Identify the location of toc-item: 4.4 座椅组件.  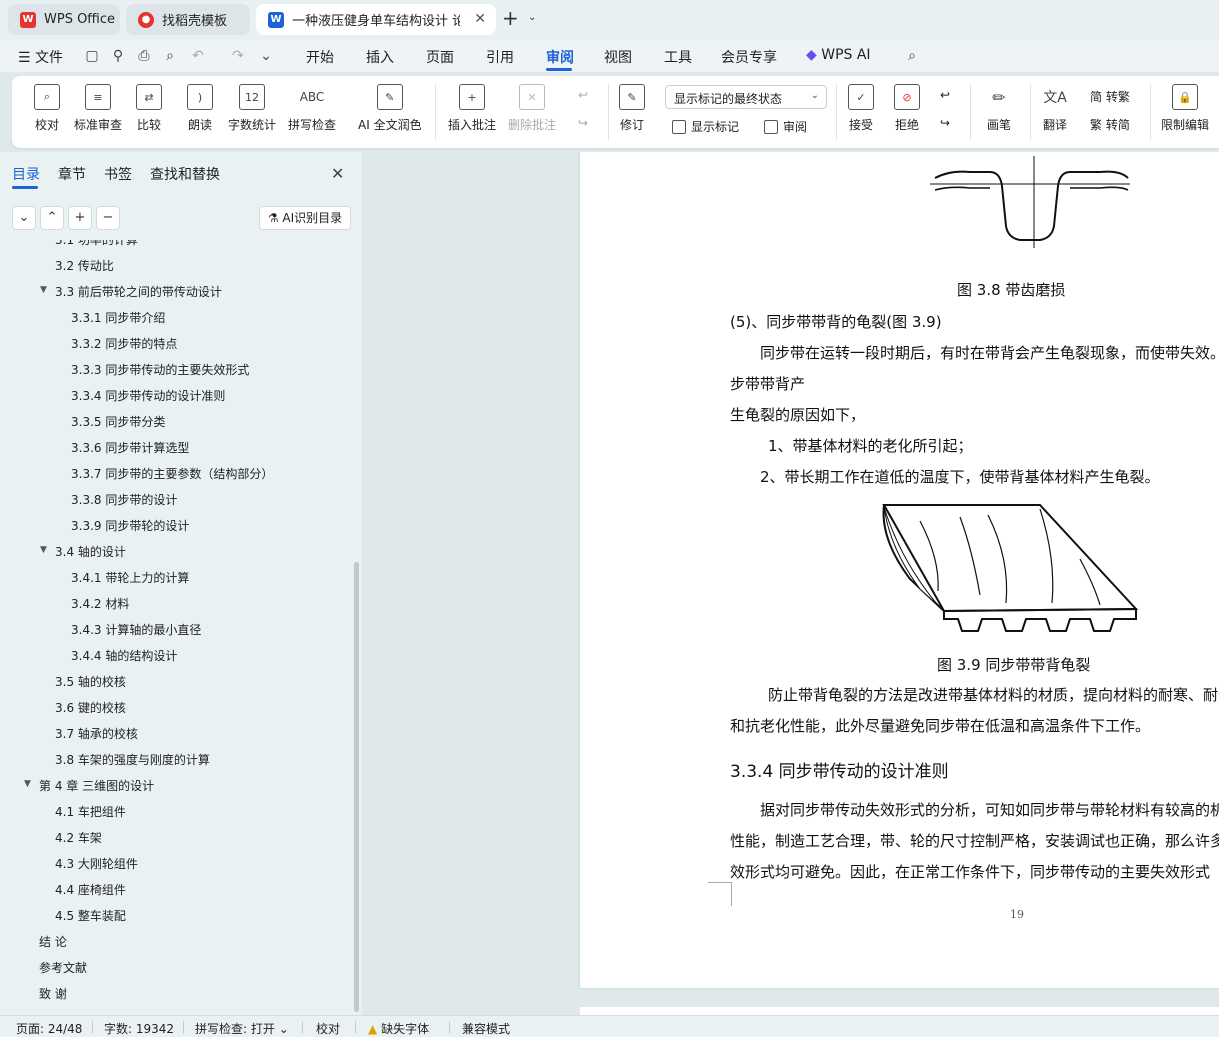
(90, 889).